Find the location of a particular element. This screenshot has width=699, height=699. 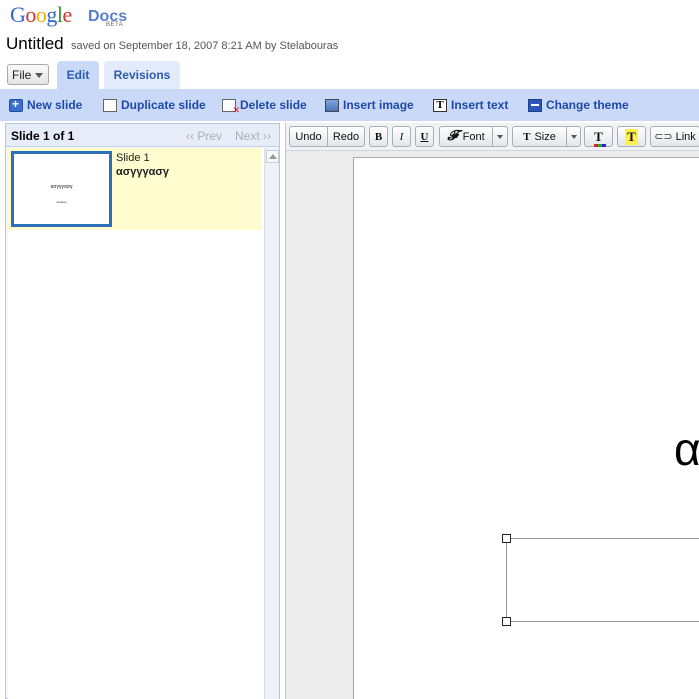

logo-google-text: Google is located at coordinates (41, 14).